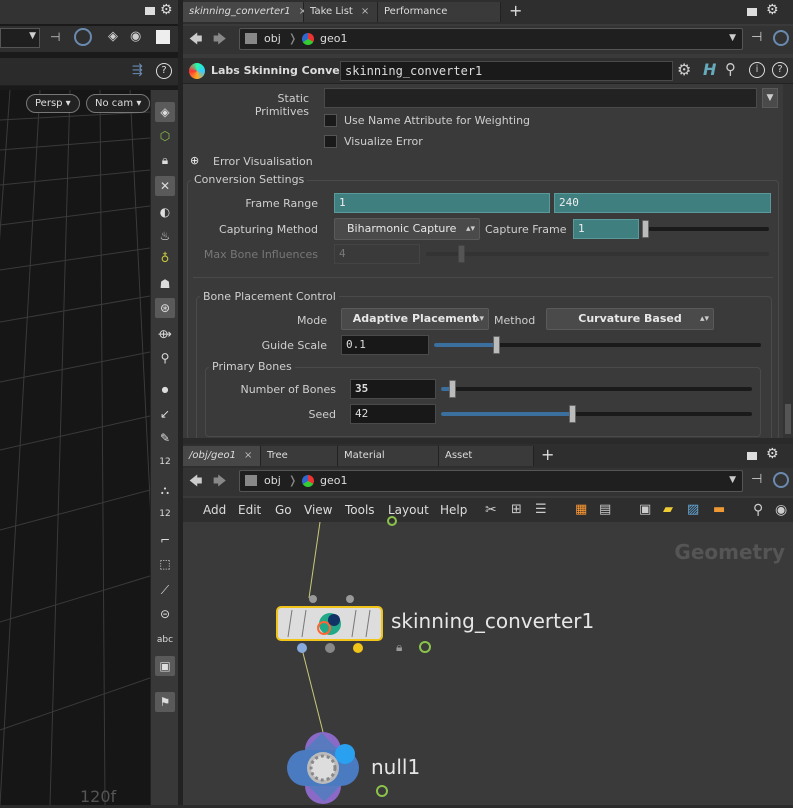  Describe the element at coordinates (330, 141) in the screenshot. I see `visualize-error-checkbox` at that location.